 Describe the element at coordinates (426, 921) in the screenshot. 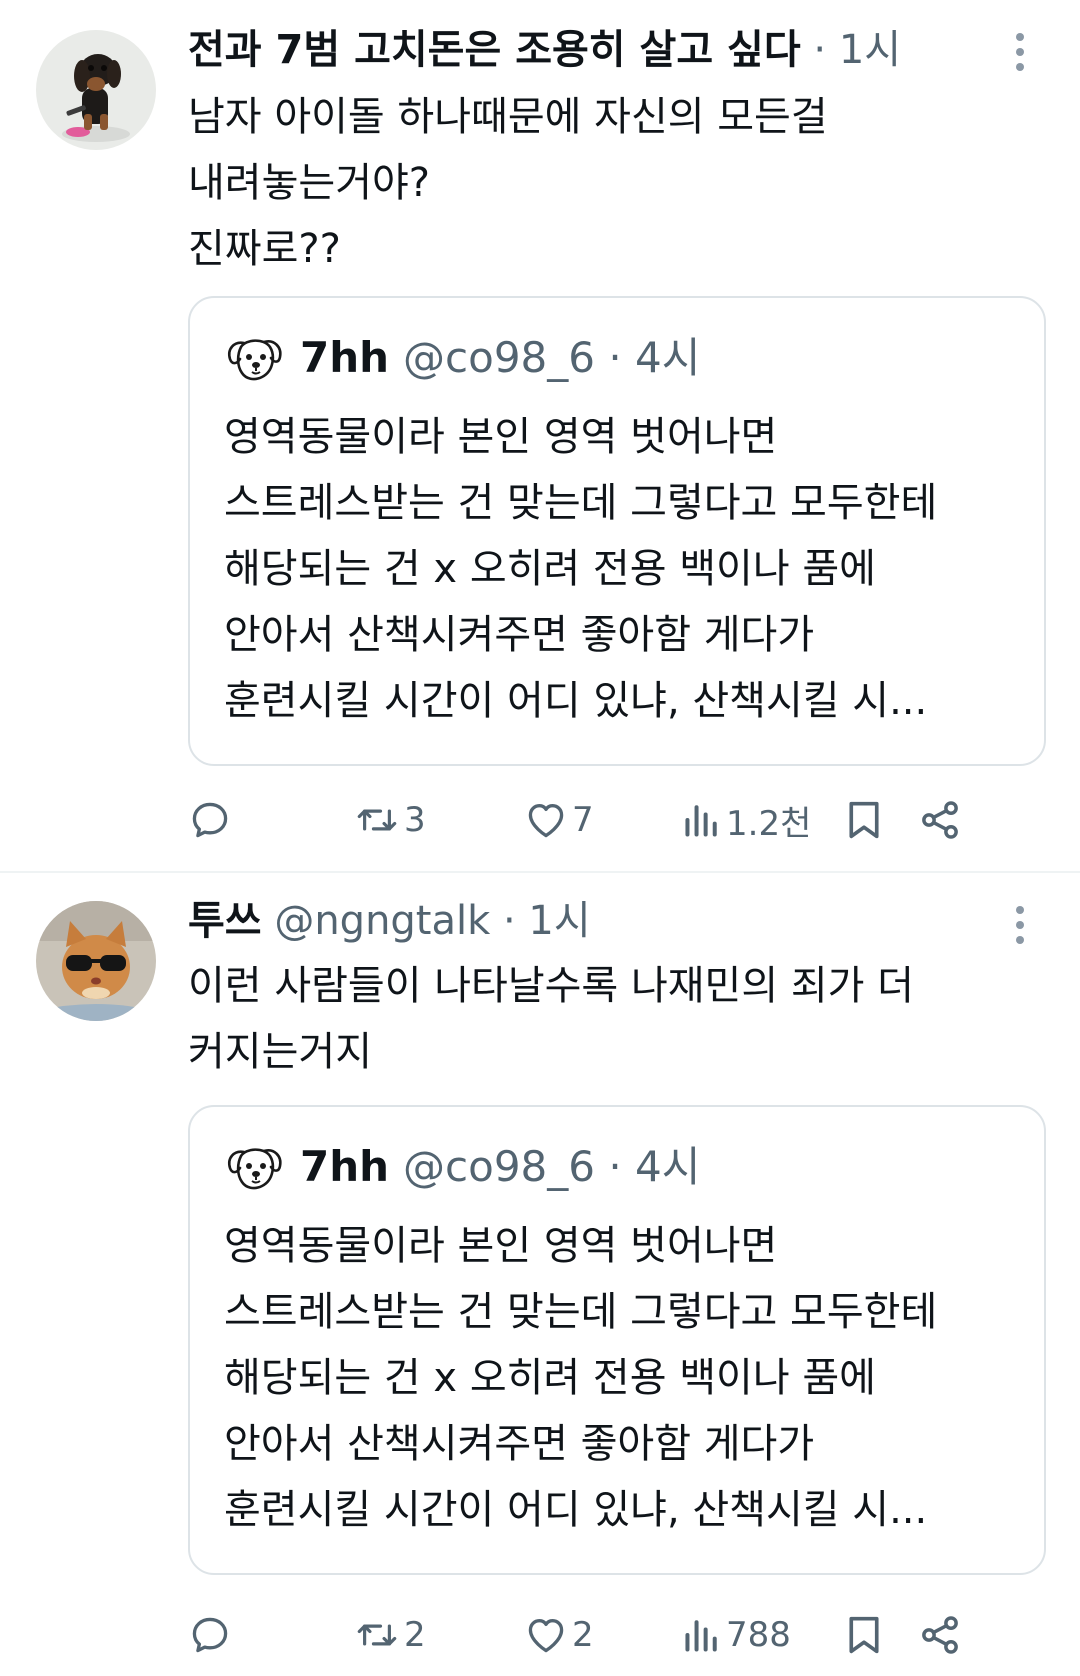

I see `tweet-meta: @ngngtalk · 1시` at that location.